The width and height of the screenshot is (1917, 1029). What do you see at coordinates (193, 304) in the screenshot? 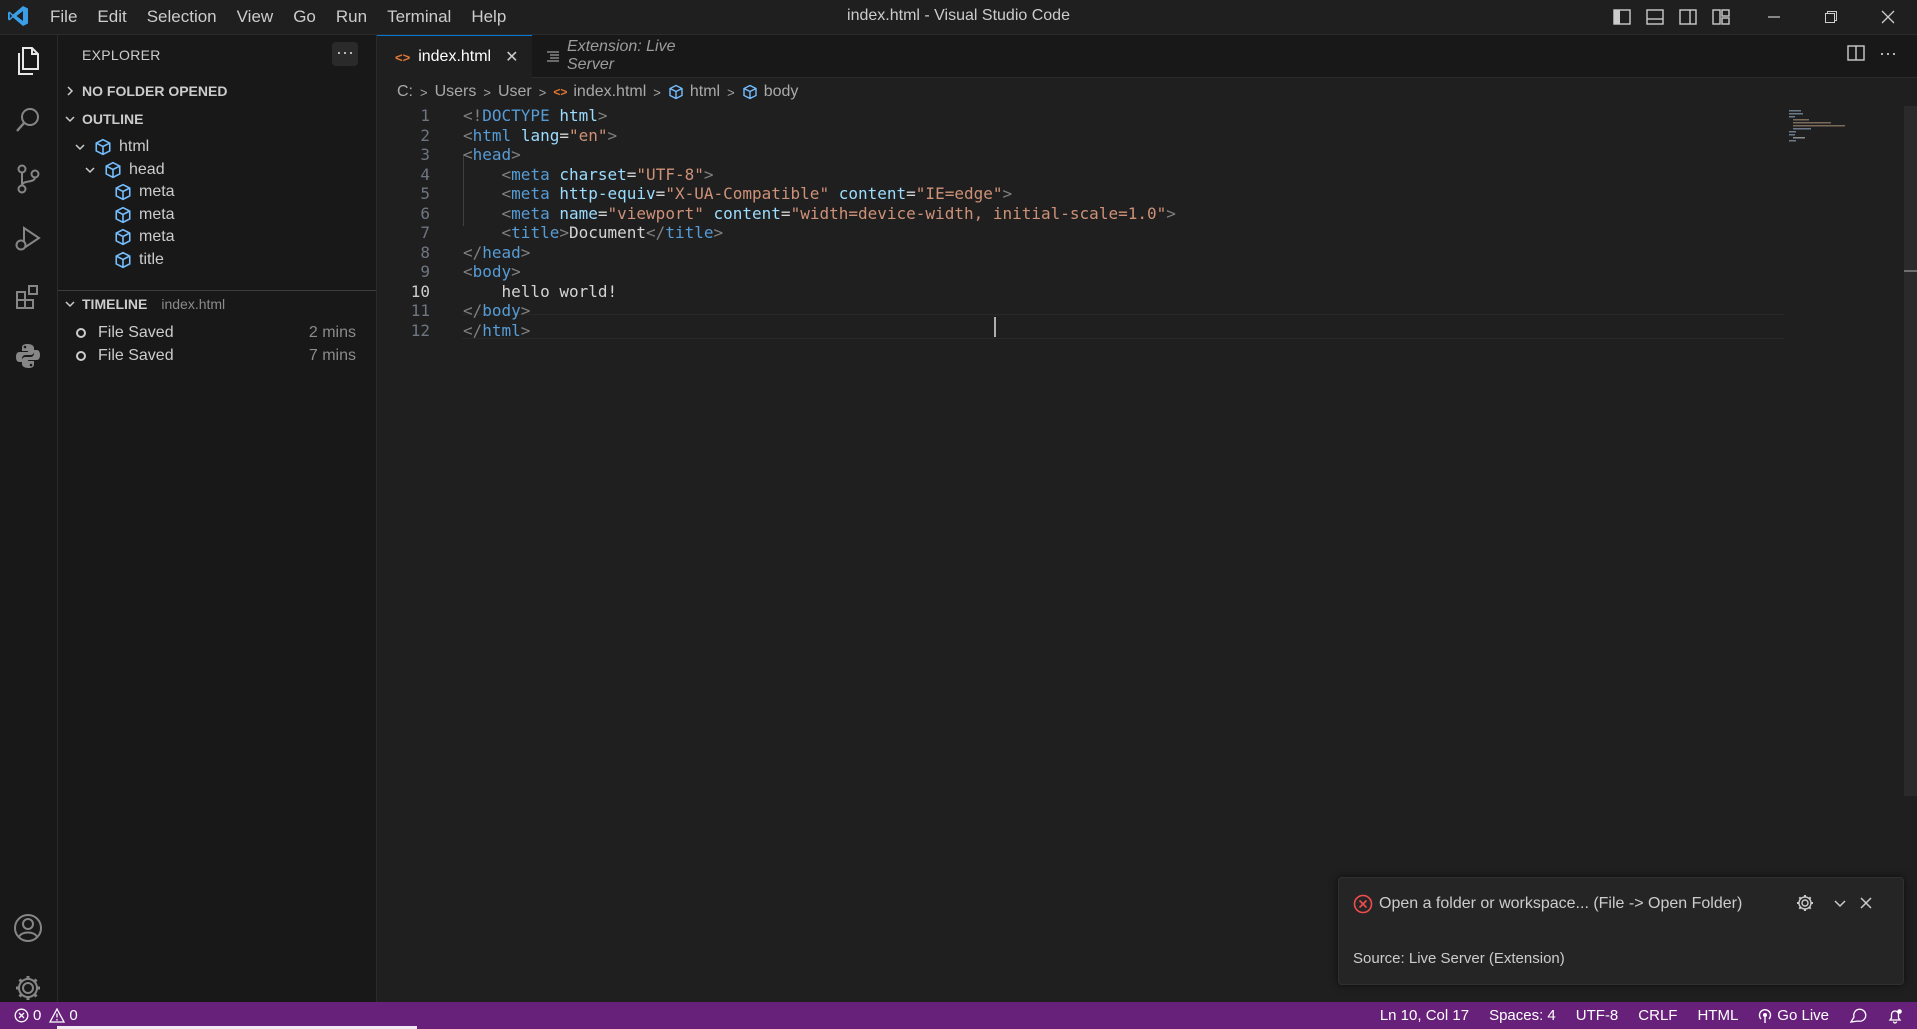
I see `timeline-file-label: index.html` at bounding box center [193, 304].